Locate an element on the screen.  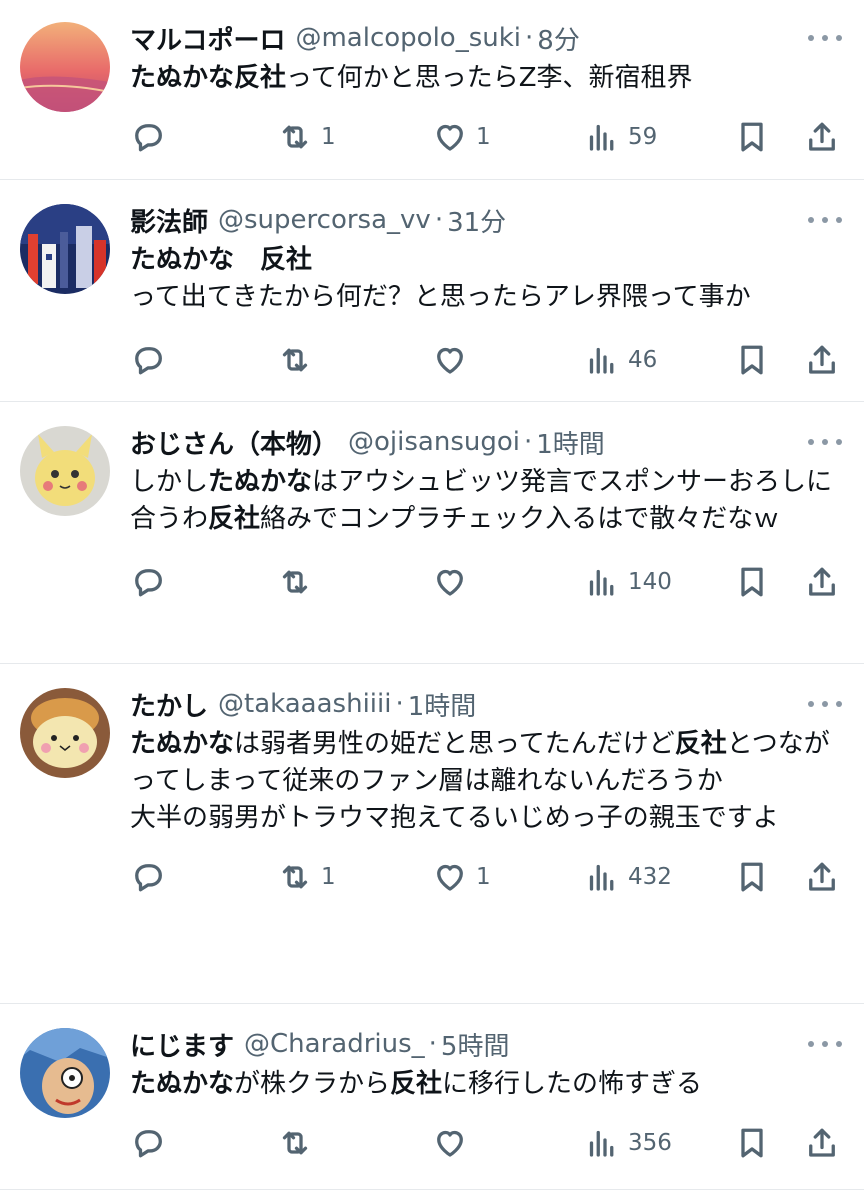
views-button: 432 is located at coordinates (628, 877).